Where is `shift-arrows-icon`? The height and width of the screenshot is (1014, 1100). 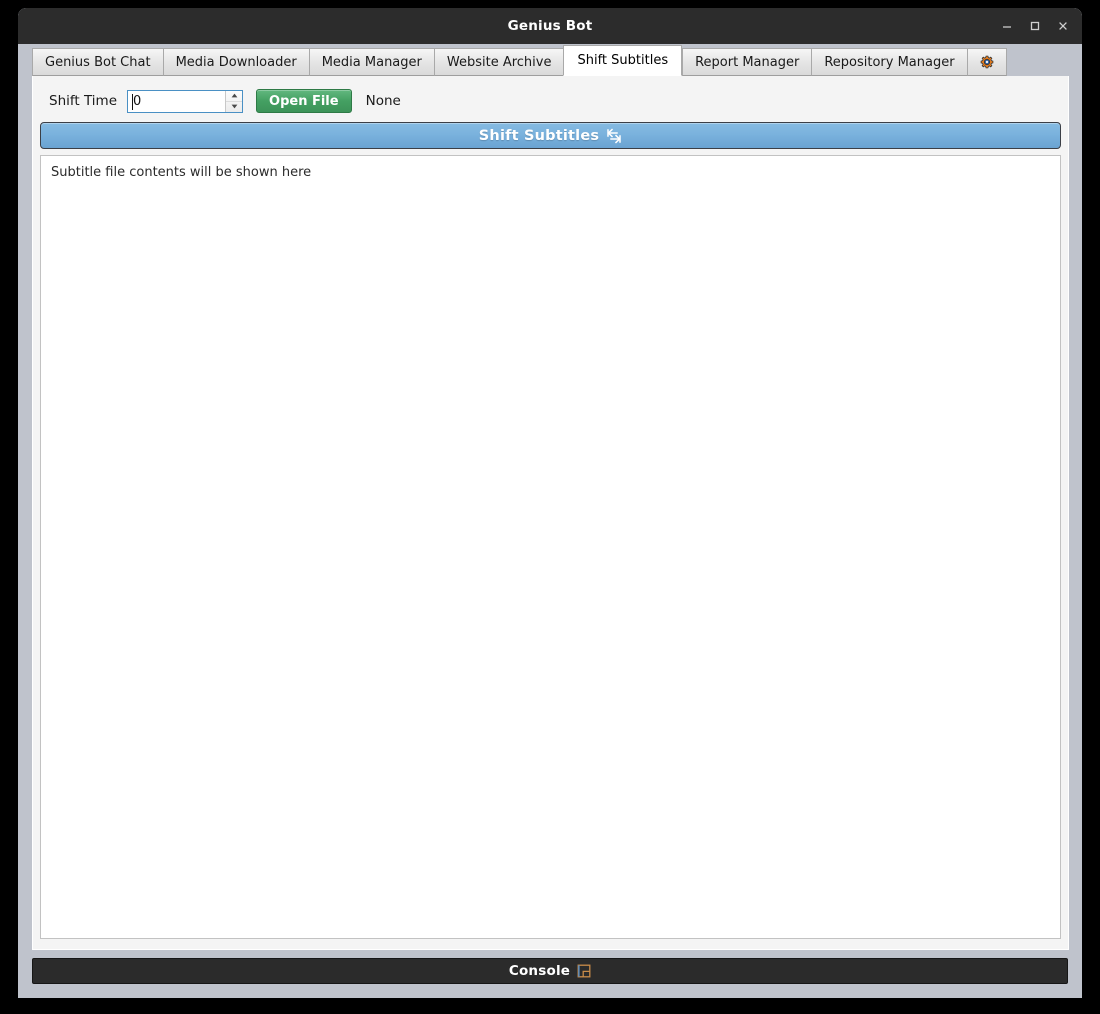
shift-arrows-icon is located at coordinates (614, 136).